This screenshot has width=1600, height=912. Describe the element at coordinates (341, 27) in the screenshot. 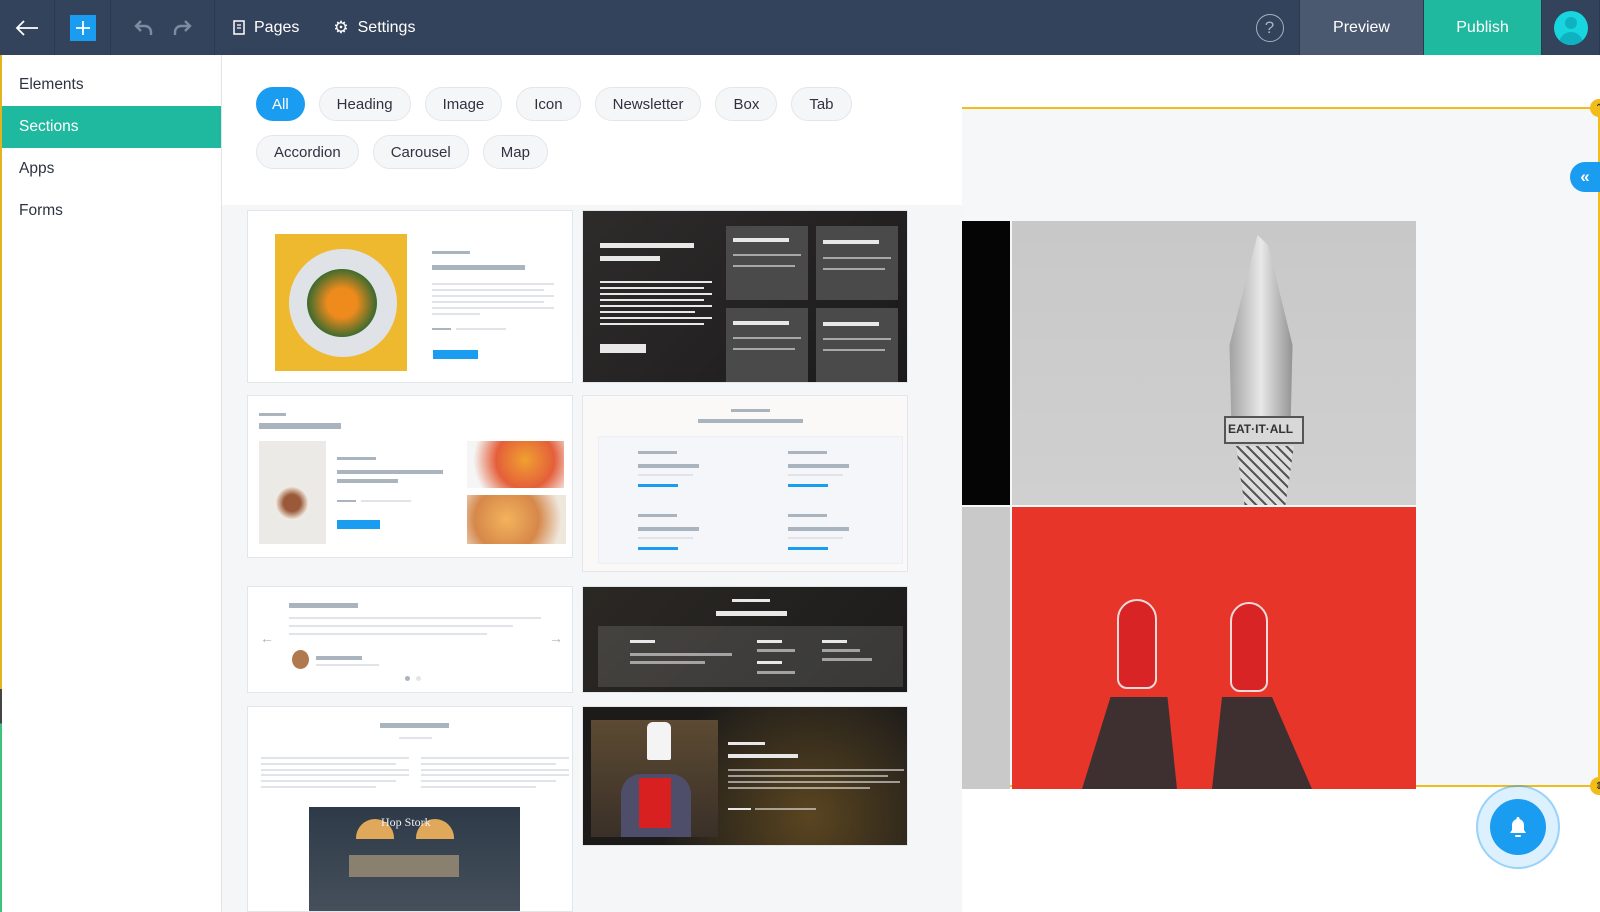

I see `gear-icon: ⚙` at that location.